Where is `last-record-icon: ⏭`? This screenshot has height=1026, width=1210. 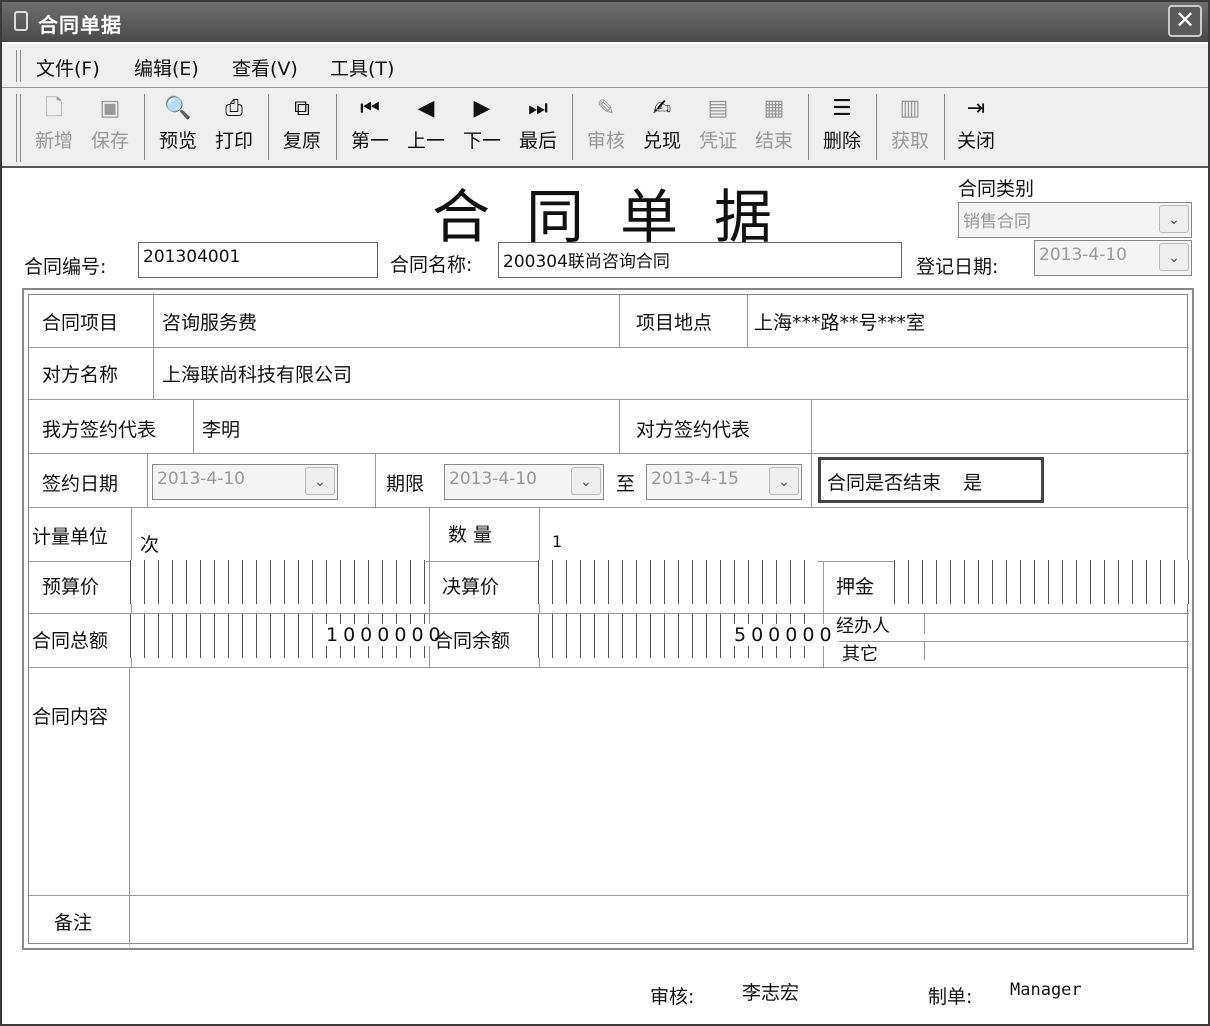 last-record-icon: ⏭ is located at coordinates (538, 108).